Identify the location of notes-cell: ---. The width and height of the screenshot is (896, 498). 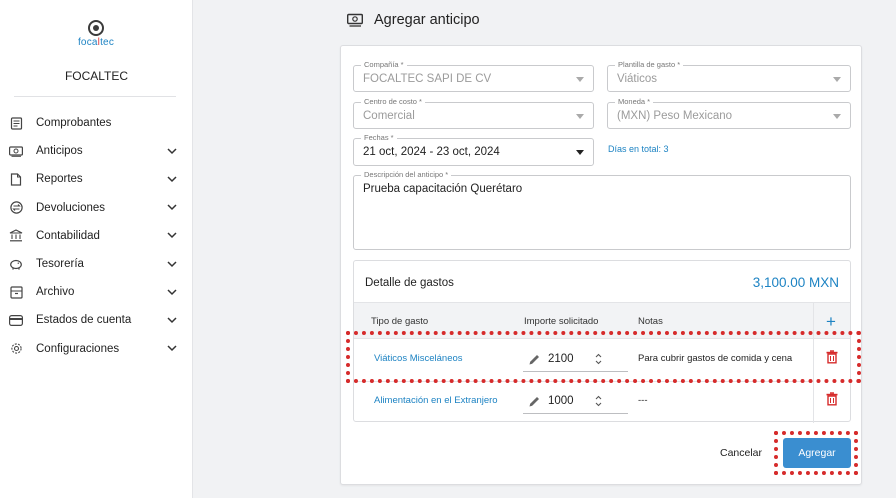
(643, 400).